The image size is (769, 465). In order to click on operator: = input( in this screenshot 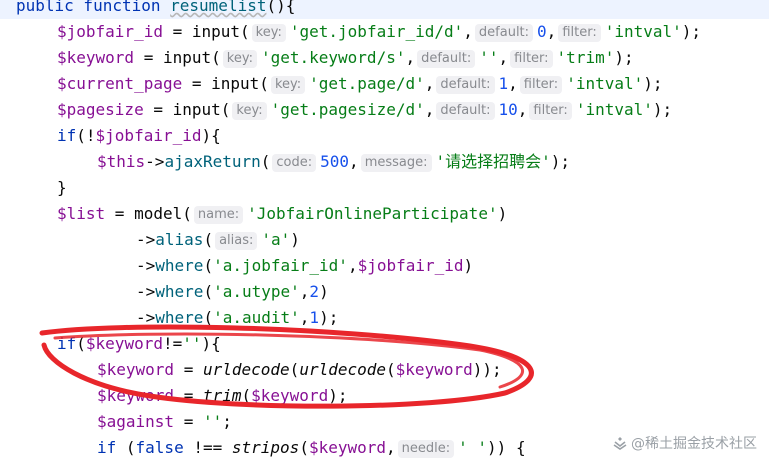, I will do `click(206, 31)`.